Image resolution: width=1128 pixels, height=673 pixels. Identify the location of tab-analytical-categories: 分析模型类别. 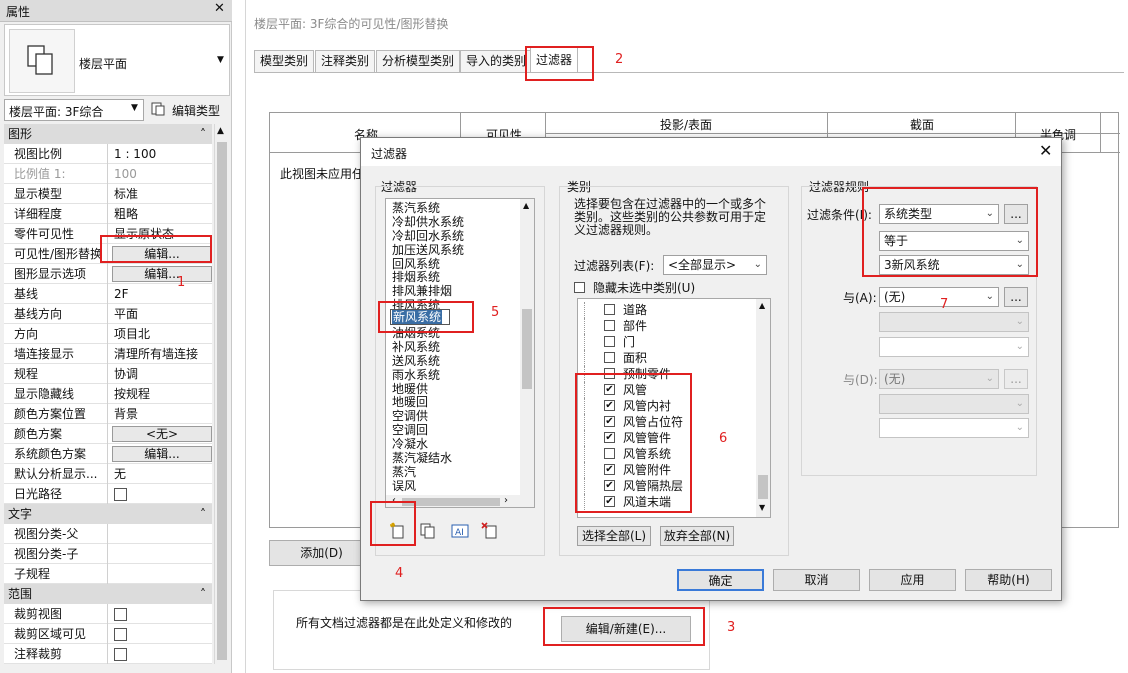
(418, 61).